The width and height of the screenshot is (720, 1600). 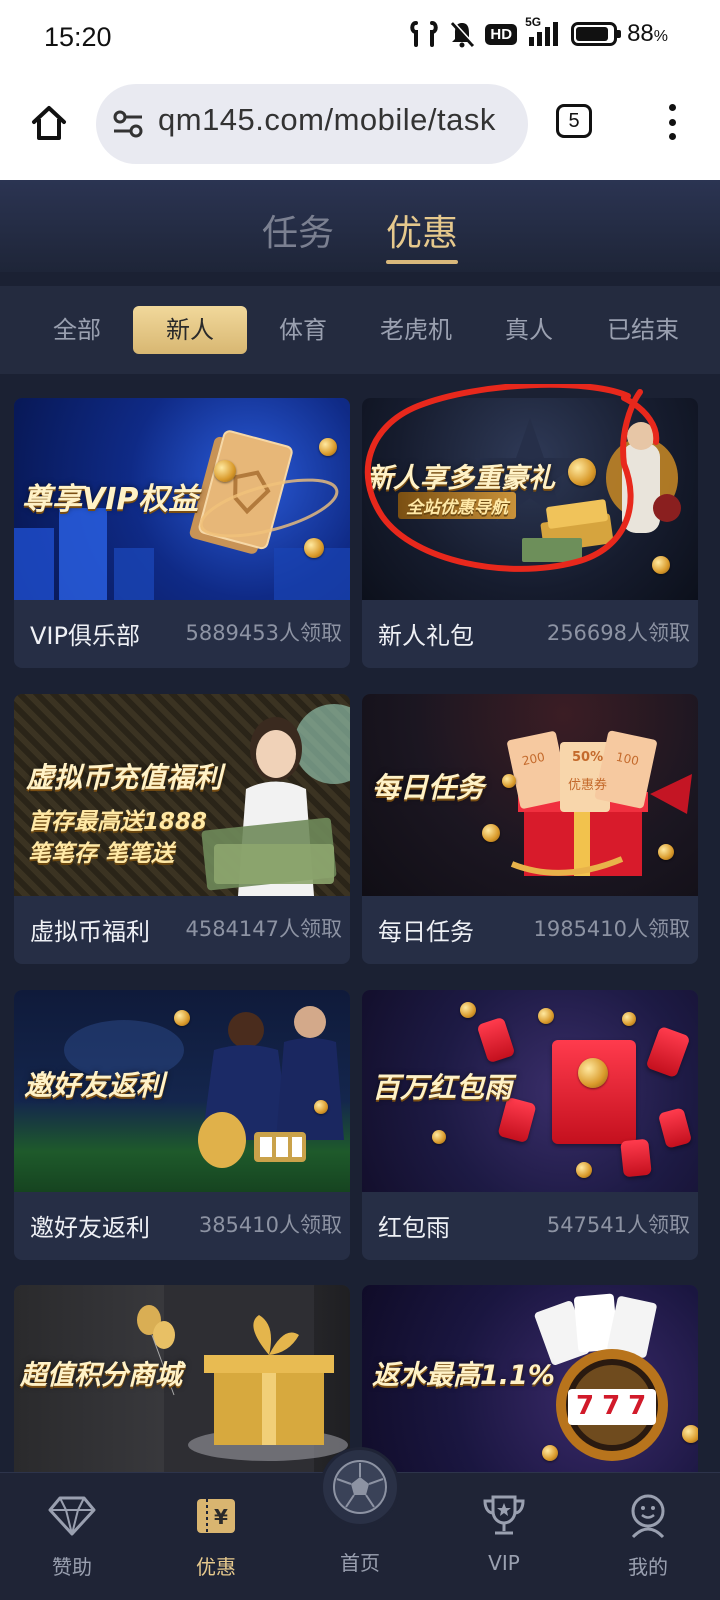 I want to click on promo-card-invite-friends: 邀好友返利 邀好友返利 385410人领取, so click(x=182, y=1125).